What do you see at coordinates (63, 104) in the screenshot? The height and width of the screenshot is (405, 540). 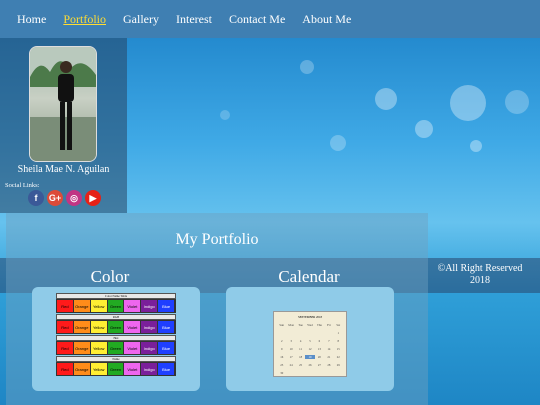 I see `profile-photo` at bounding box center [63, 104].